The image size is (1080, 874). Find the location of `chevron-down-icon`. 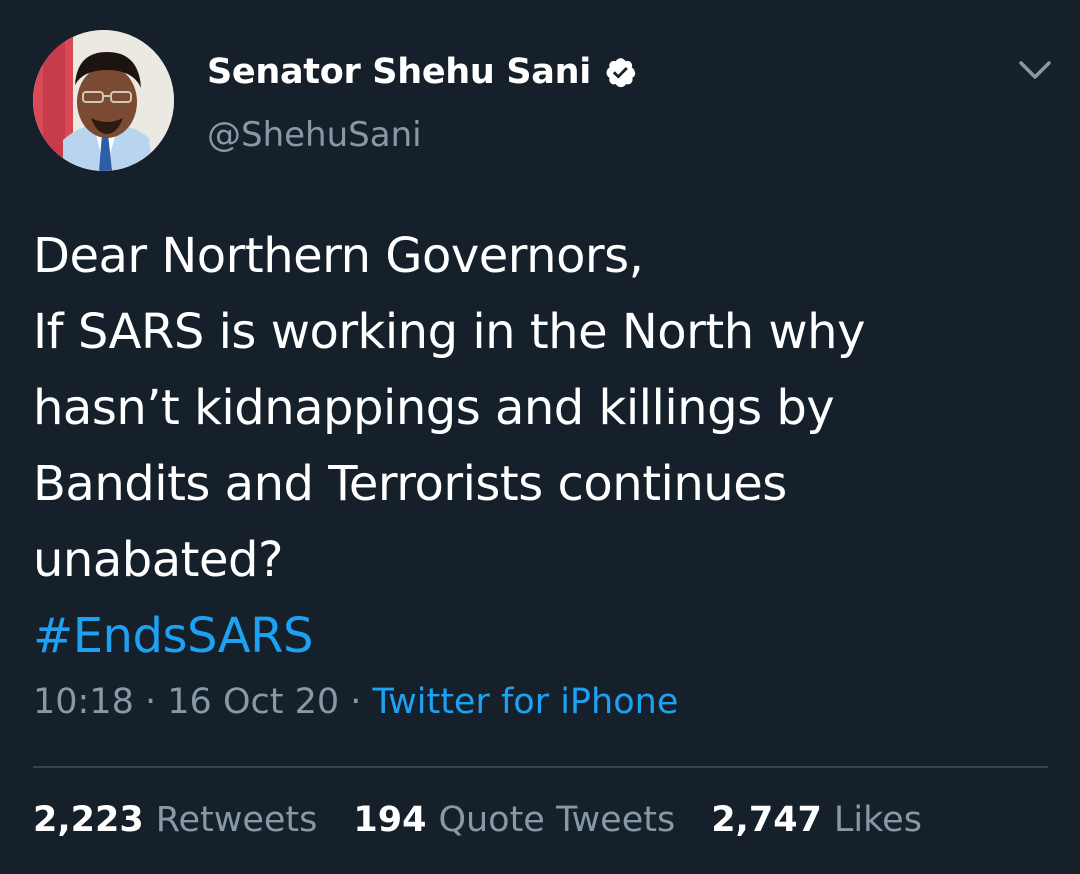

chevron-down-icon is located at coordinates (1035, 70).